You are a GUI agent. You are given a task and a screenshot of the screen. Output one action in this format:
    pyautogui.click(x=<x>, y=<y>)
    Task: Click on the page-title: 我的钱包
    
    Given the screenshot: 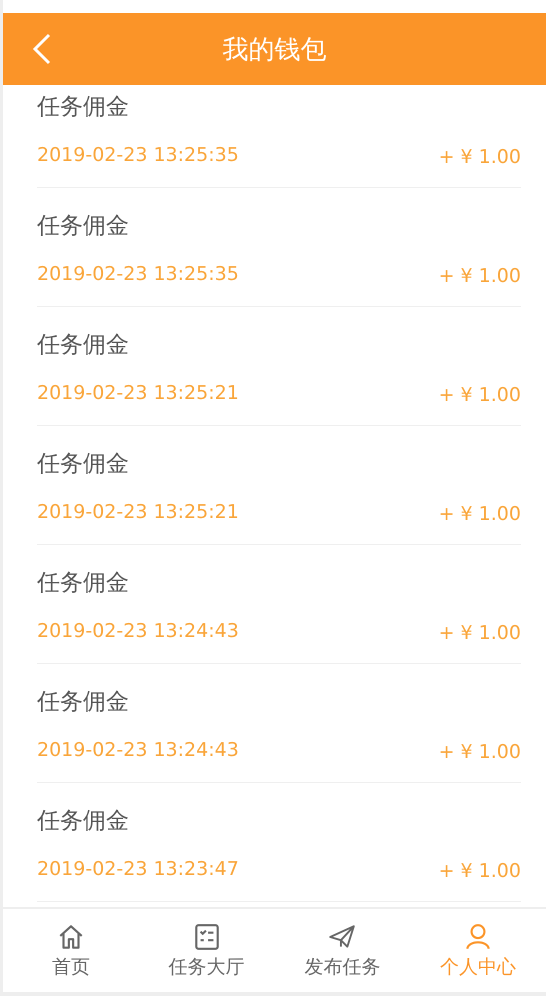 What is the action you would take?
    pyautogui.click(x=274, y=50)
    